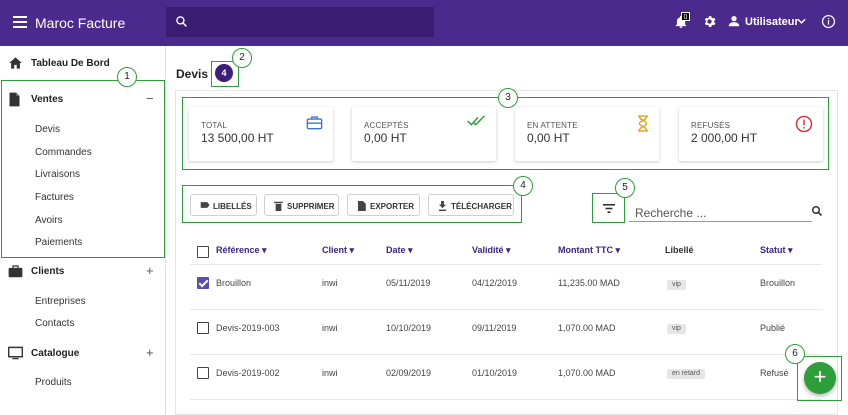 This screenshot has width=848, height=415. I want to click on annotation-marker-6: 6, so click(795, 354).